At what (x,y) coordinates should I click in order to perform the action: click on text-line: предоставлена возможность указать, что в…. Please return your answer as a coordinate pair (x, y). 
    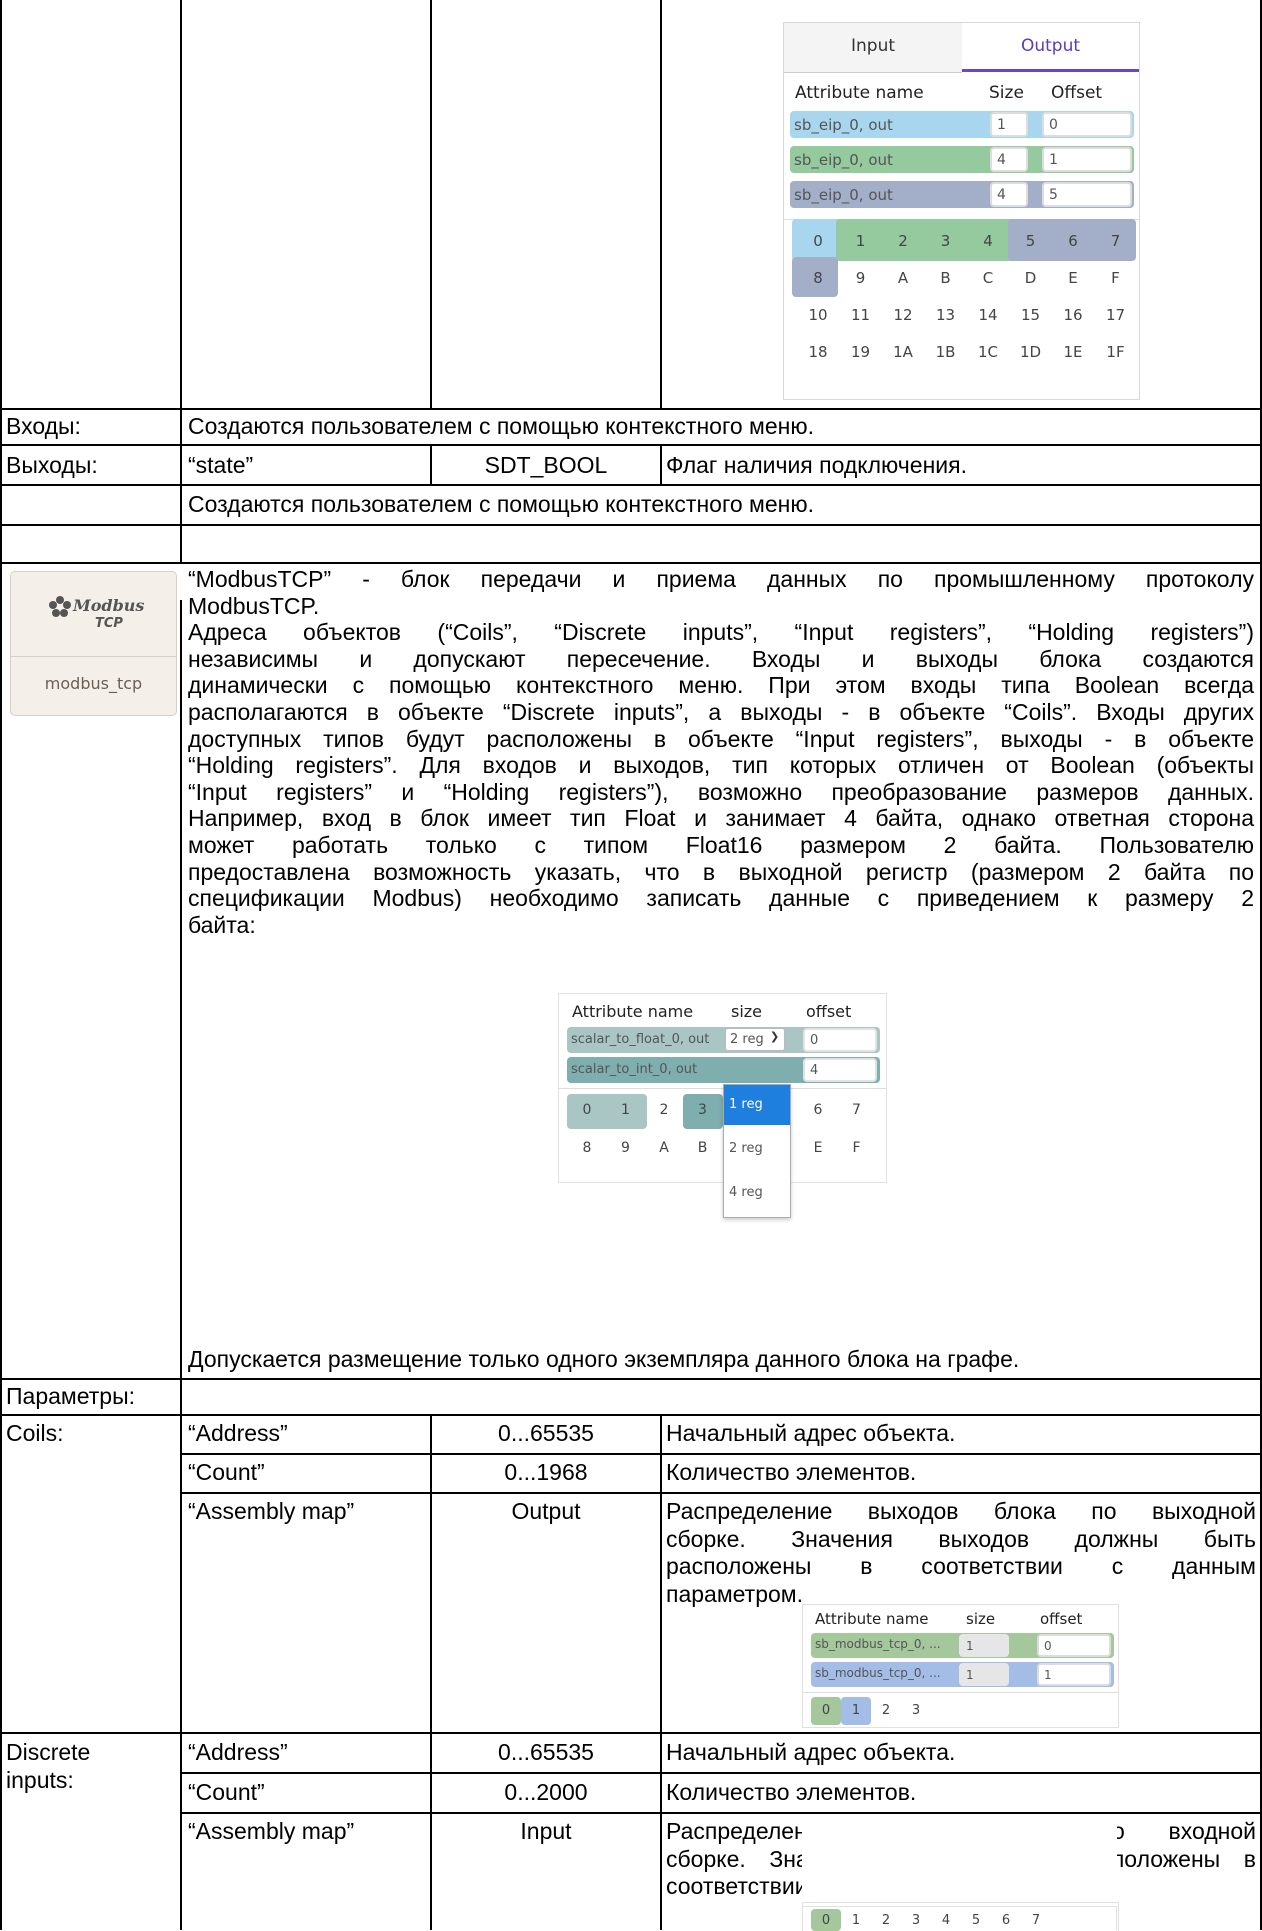
    Looking at the image, I should click on (721, 871).